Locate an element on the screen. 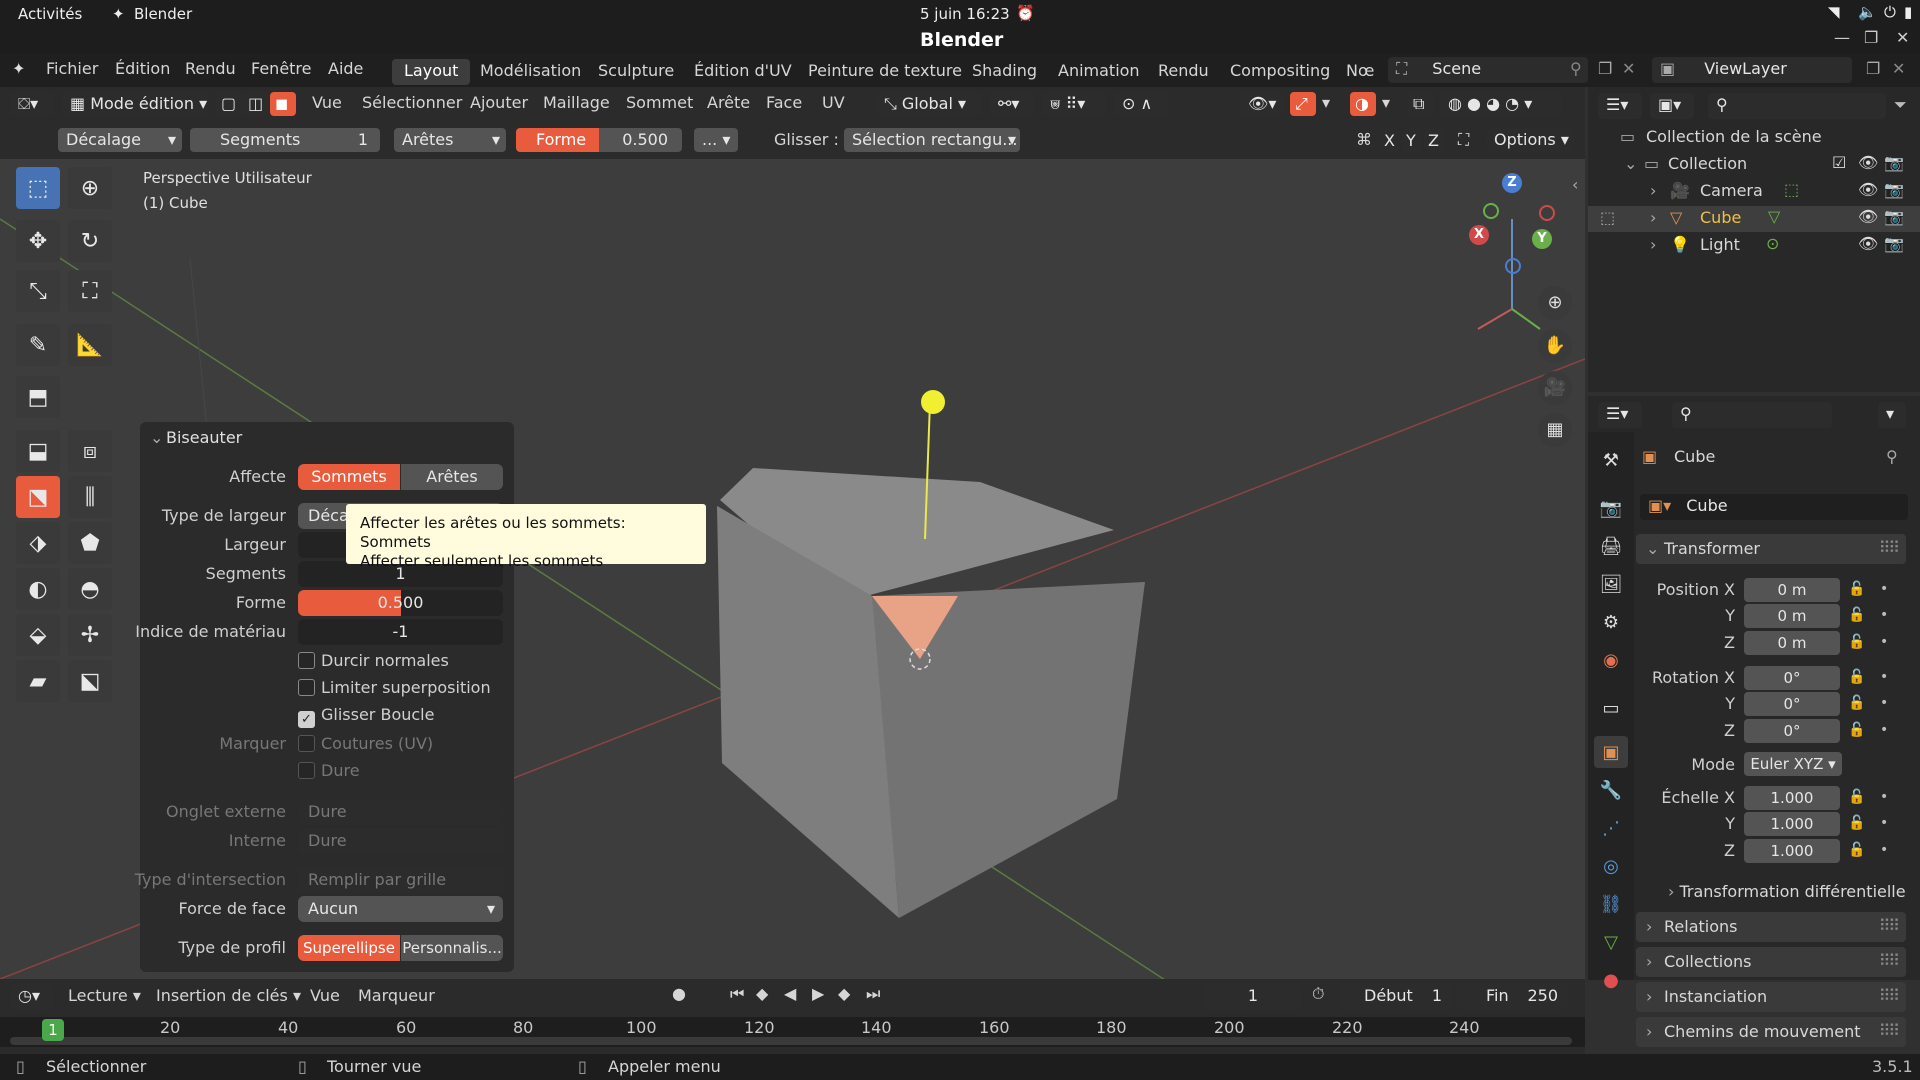 This screenshot has height=1080, width=1920. extrude-tool-icon: ⬓ is located at coordinates (38, 451).